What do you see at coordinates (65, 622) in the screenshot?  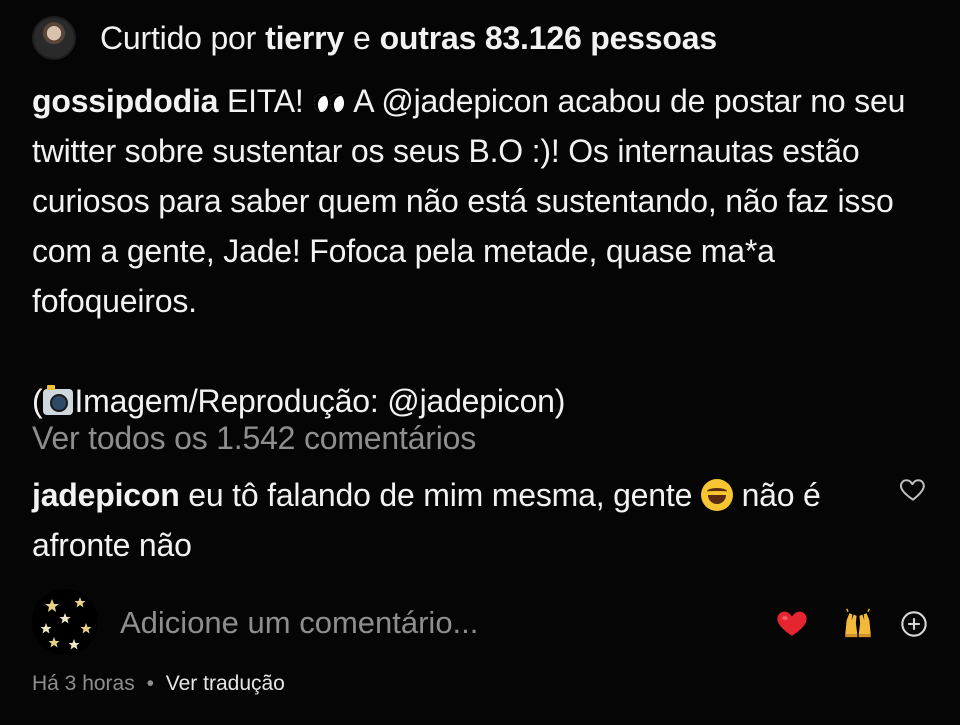 I see `current-user-avatar` at bounding box center [65, 622].